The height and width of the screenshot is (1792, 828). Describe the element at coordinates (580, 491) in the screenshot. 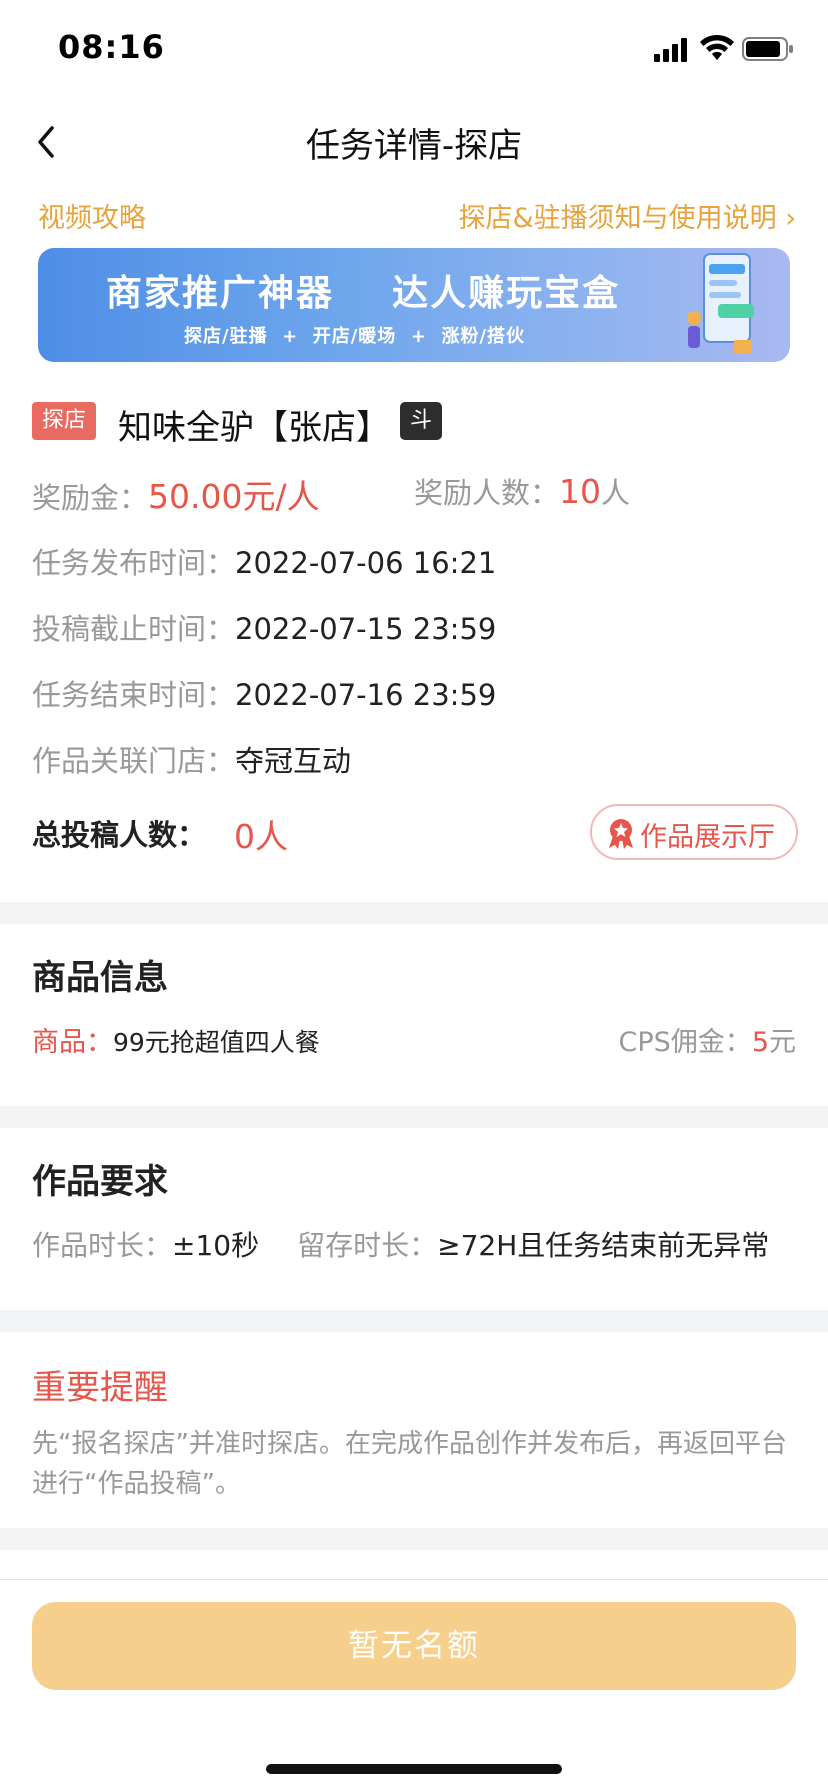

I see `reward-people-value: 10` at that location.